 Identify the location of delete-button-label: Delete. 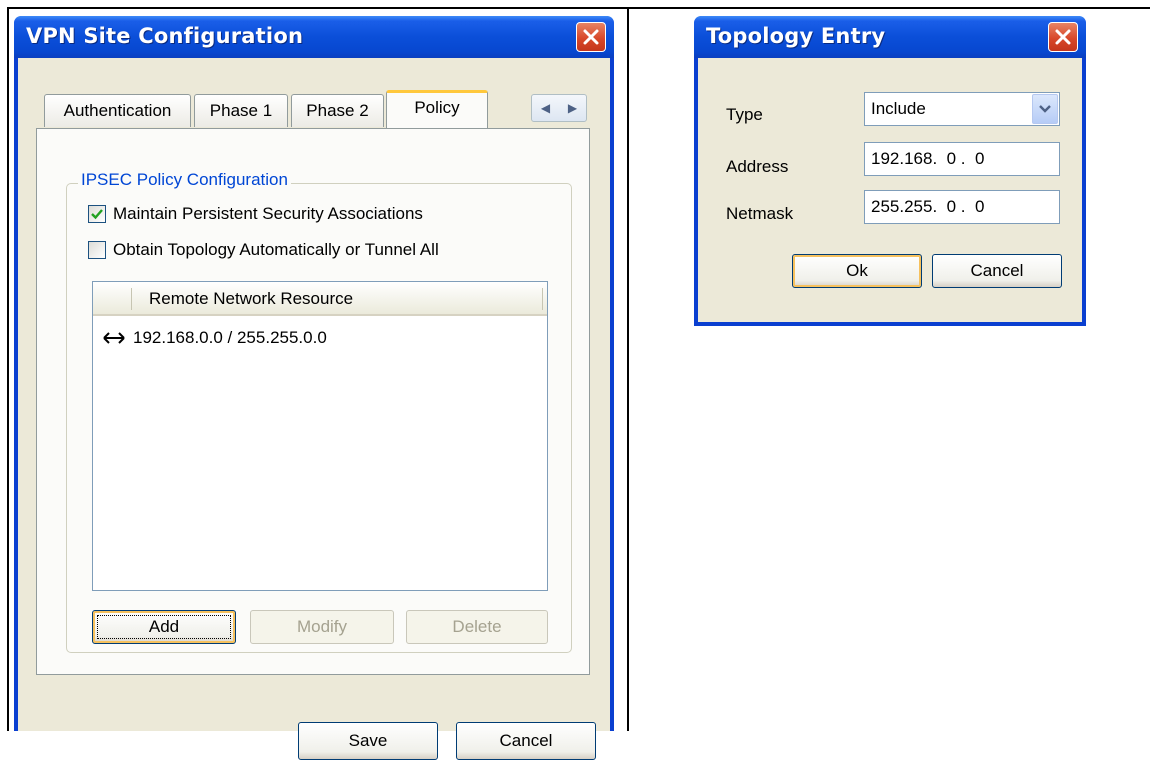
(477, 626).